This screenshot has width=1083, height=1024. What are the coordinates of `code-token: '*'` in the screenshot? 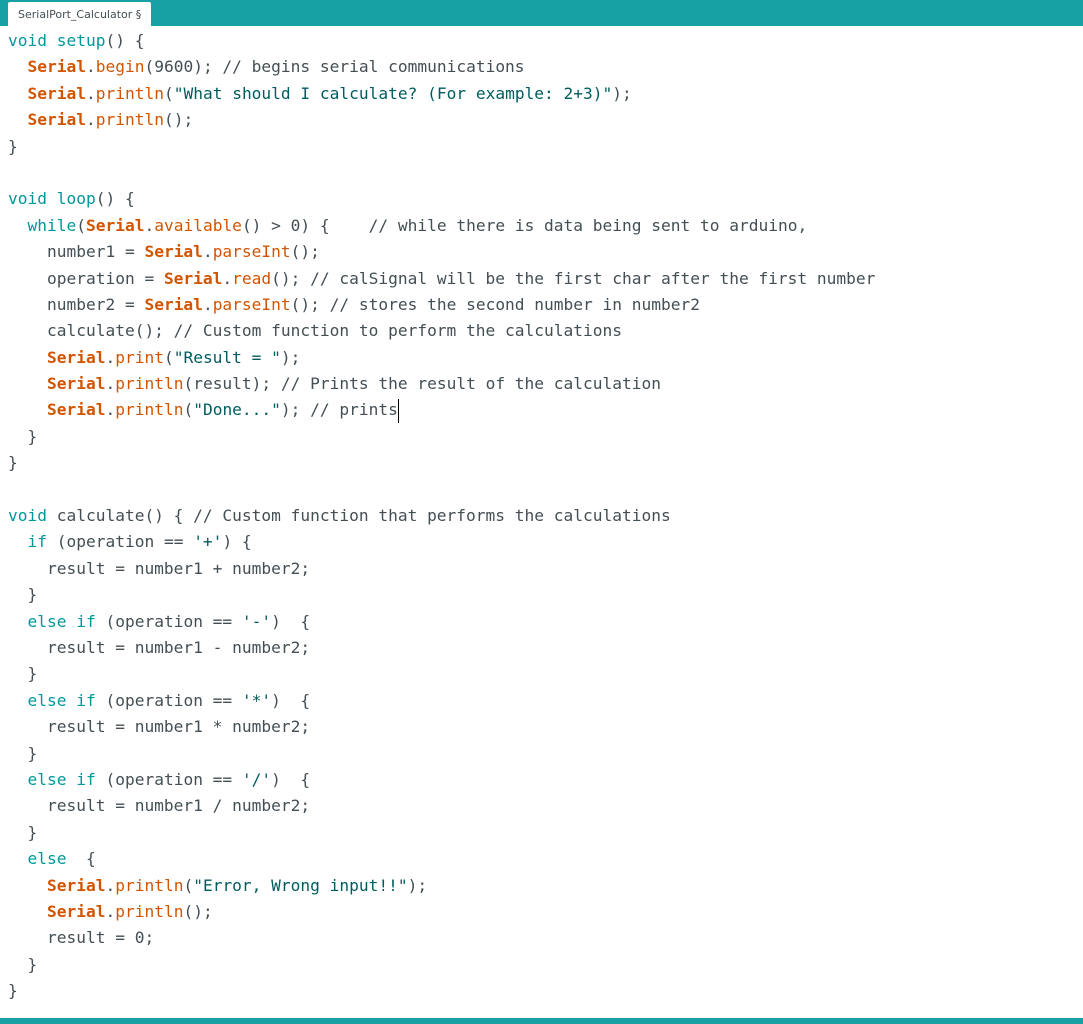 It's located at (256, 700).